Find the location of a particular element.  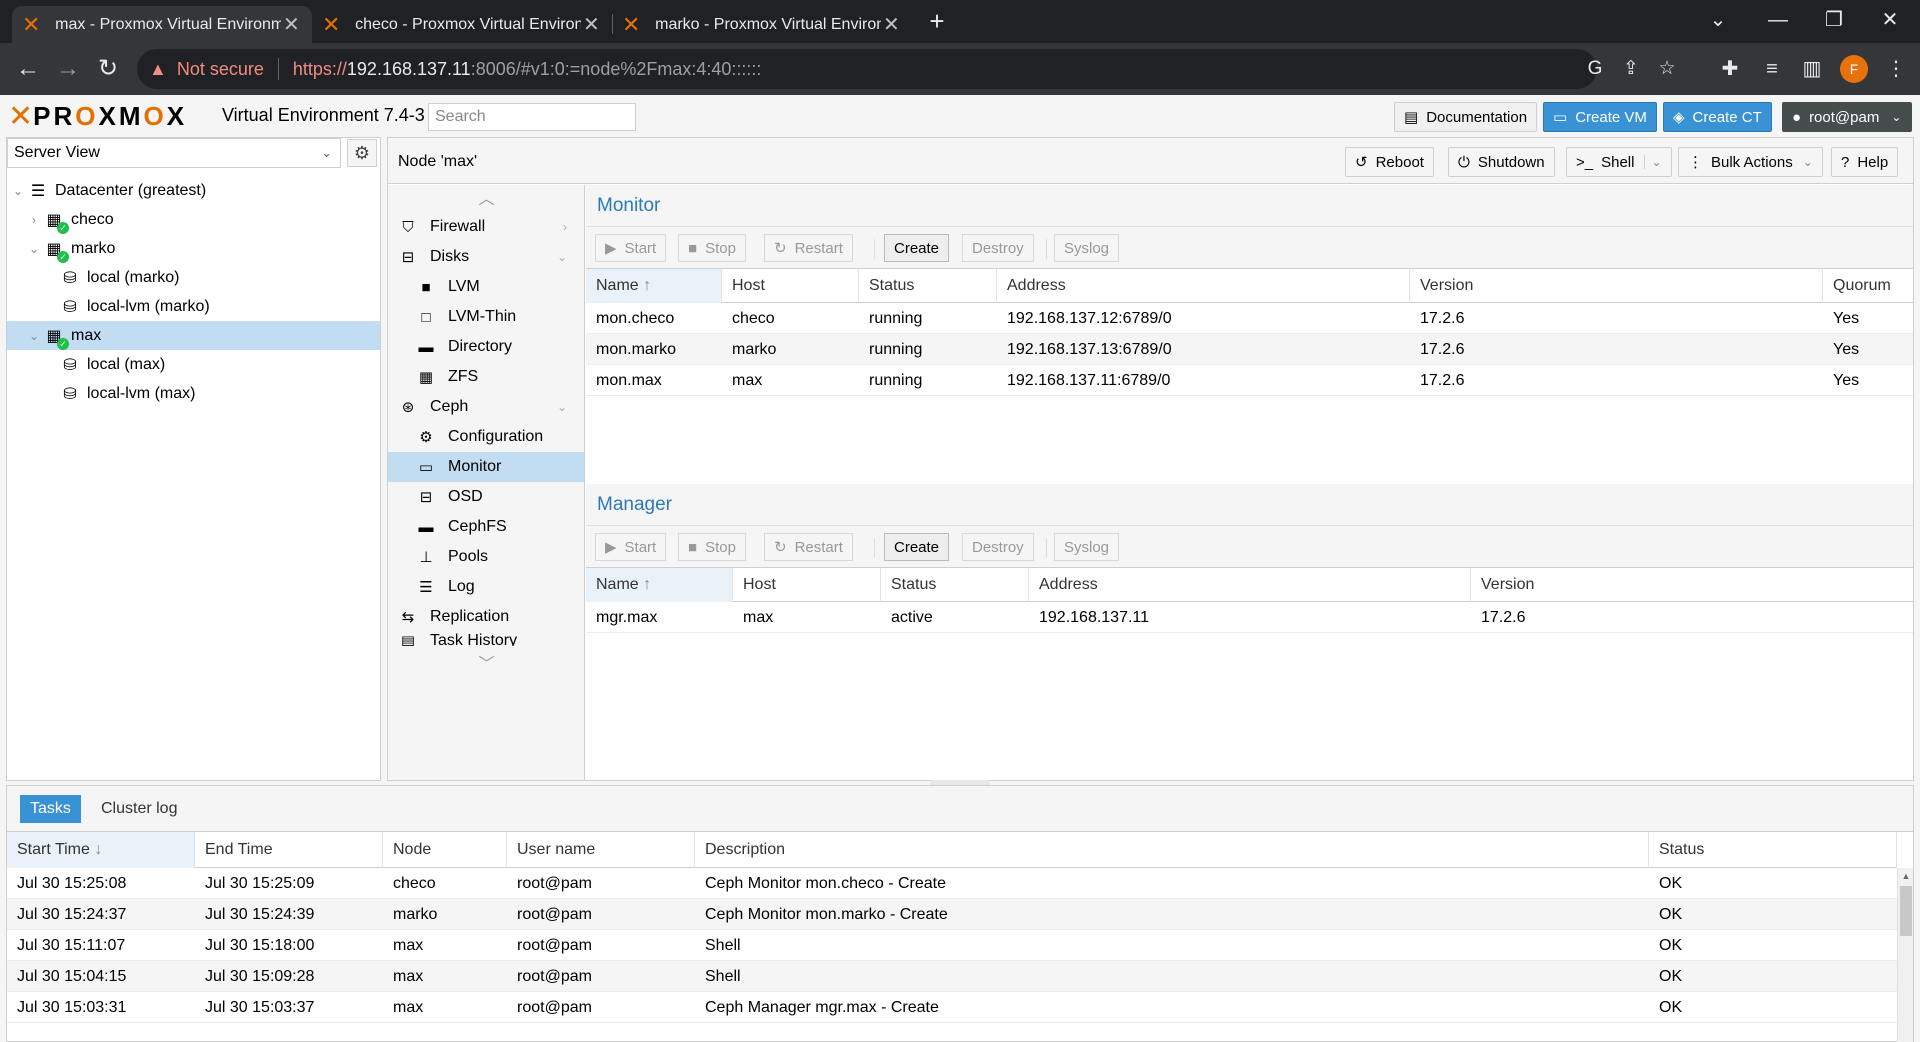

manager-stop-button: ■ Stop is located at coordinates (712, 547).